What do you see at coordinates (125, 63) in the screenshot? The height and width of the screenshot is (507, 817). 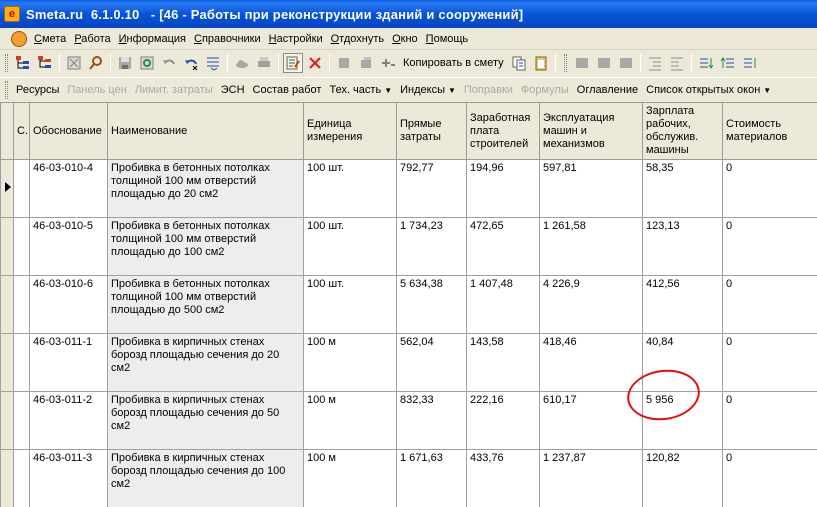 I see `save-icon` at bounding box center [125, 63].